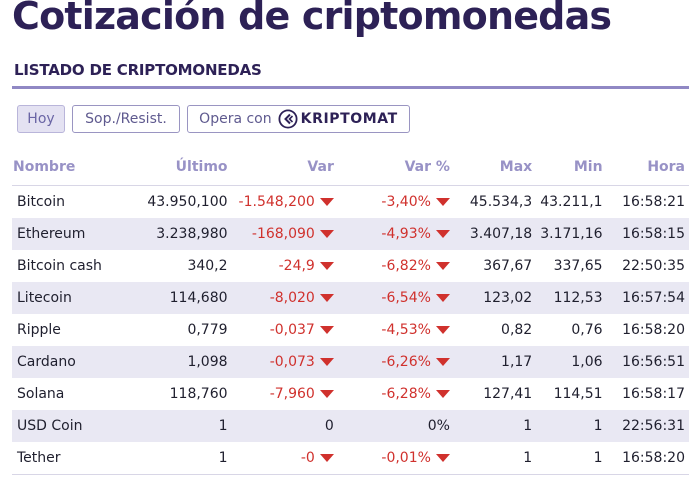 The width and height of the screenshot is (698, 484). What do you see at coordinates (406, 458) in the screenshot?
I see `cell-var-pct-text: -0,01%` at bounding box center [406, 458].